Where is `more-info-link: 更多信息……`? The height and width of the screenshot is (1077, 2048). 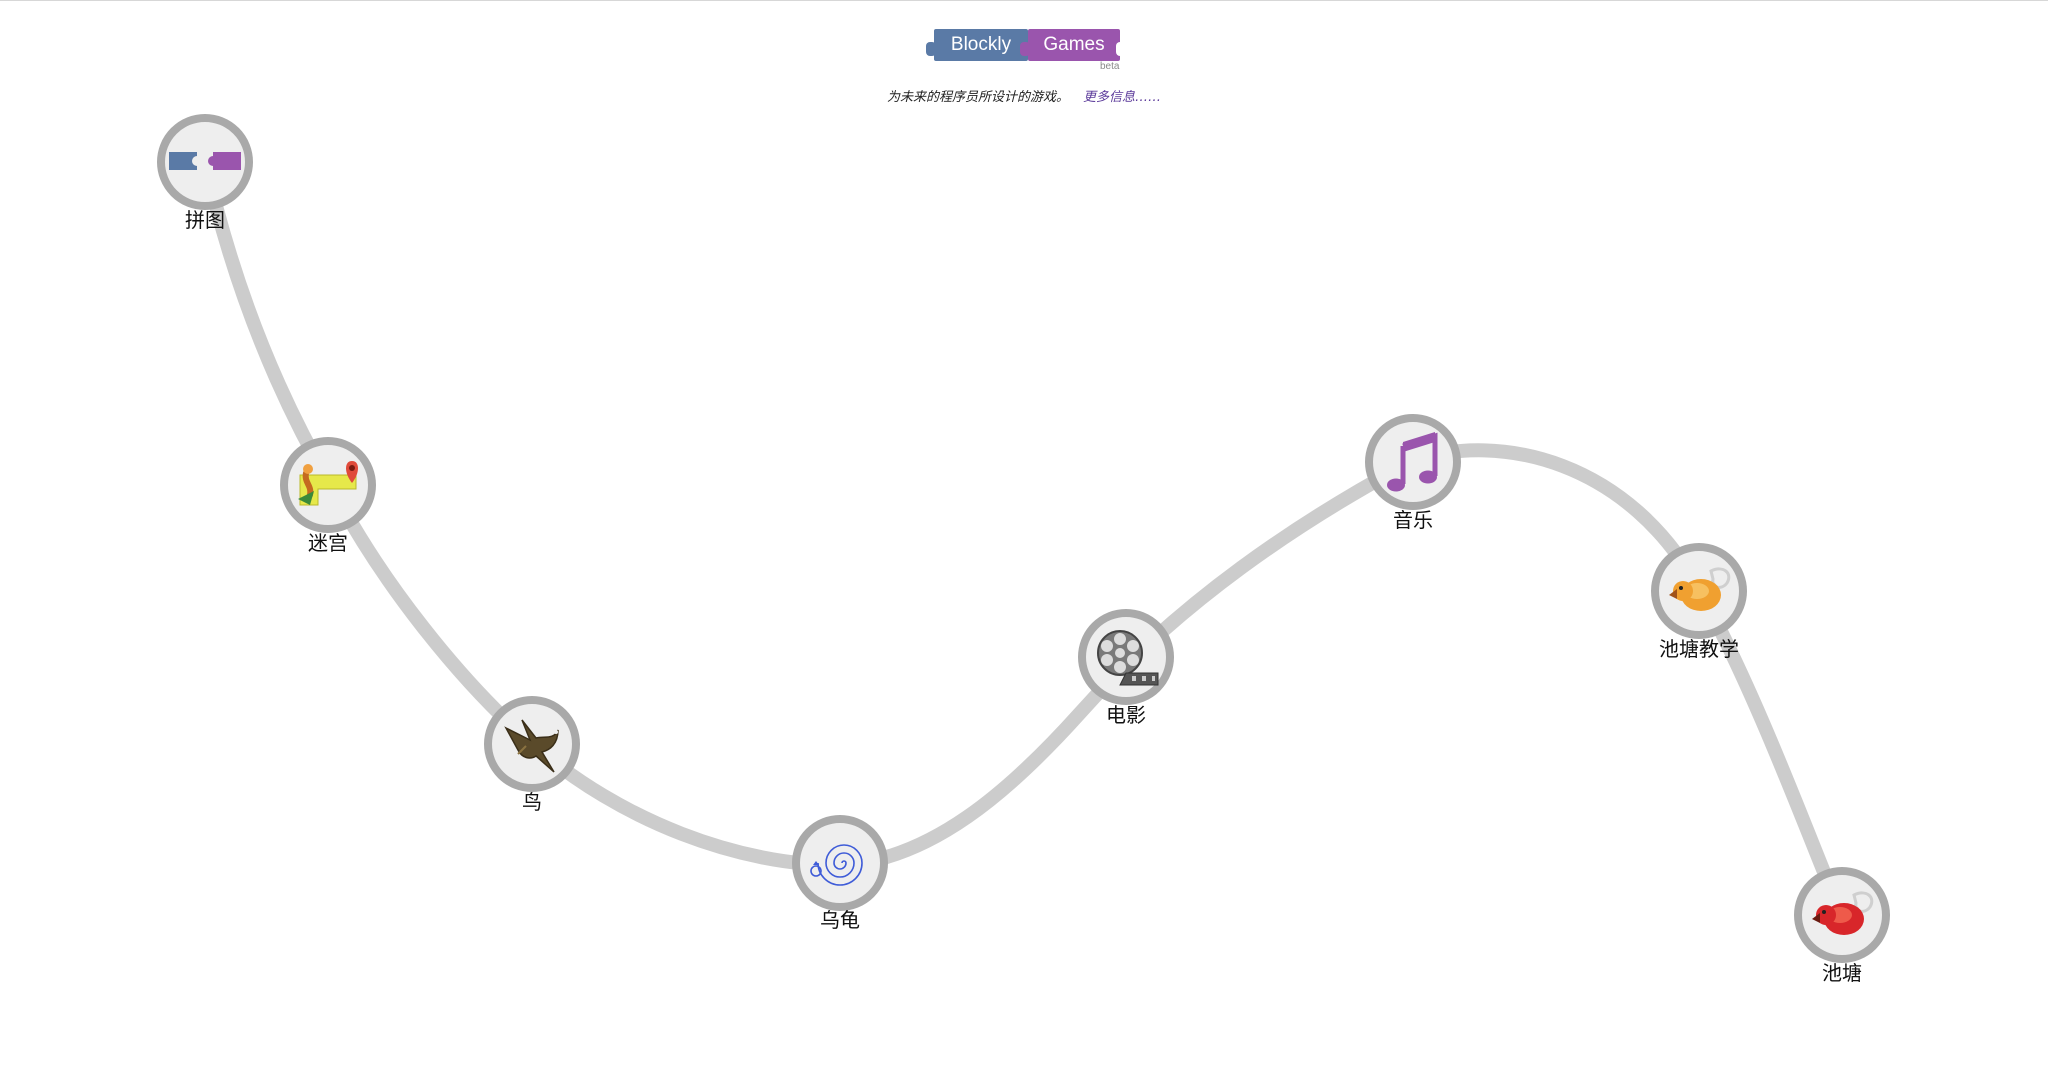
more-info-link: 更多信息…… is located at coordinates (1122, 97).